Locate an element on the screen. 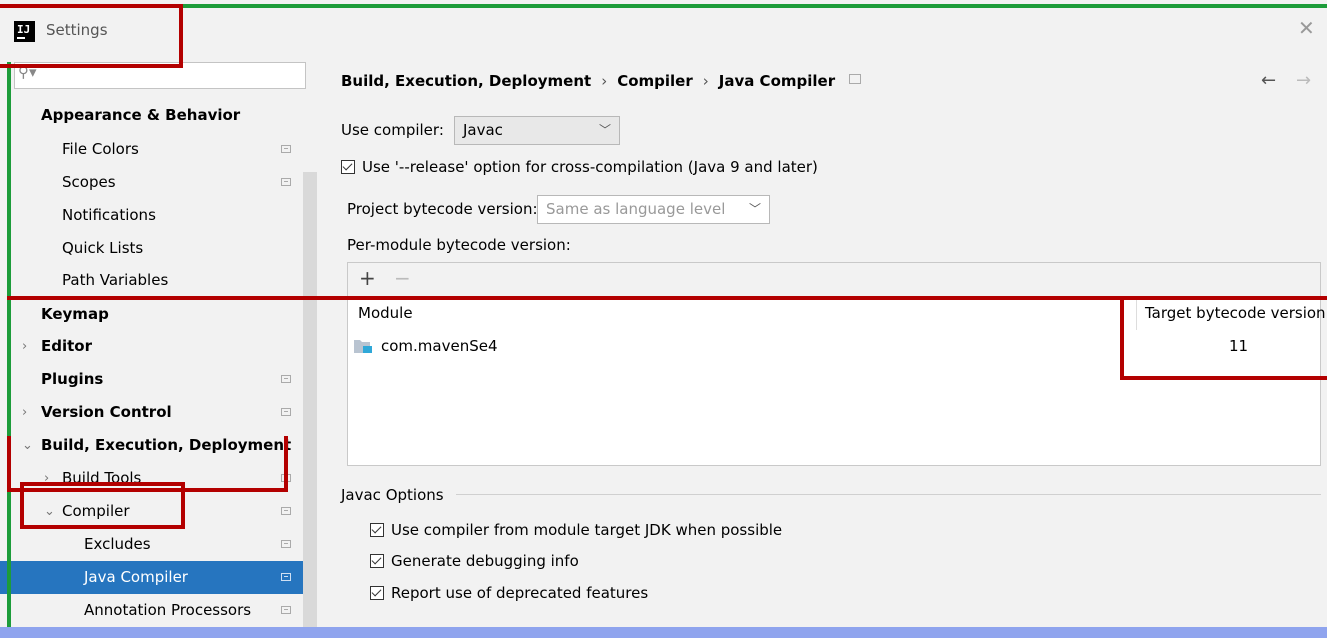  sidebar-item-label: Appearance & Behavior is located at coordinates (141, 115).